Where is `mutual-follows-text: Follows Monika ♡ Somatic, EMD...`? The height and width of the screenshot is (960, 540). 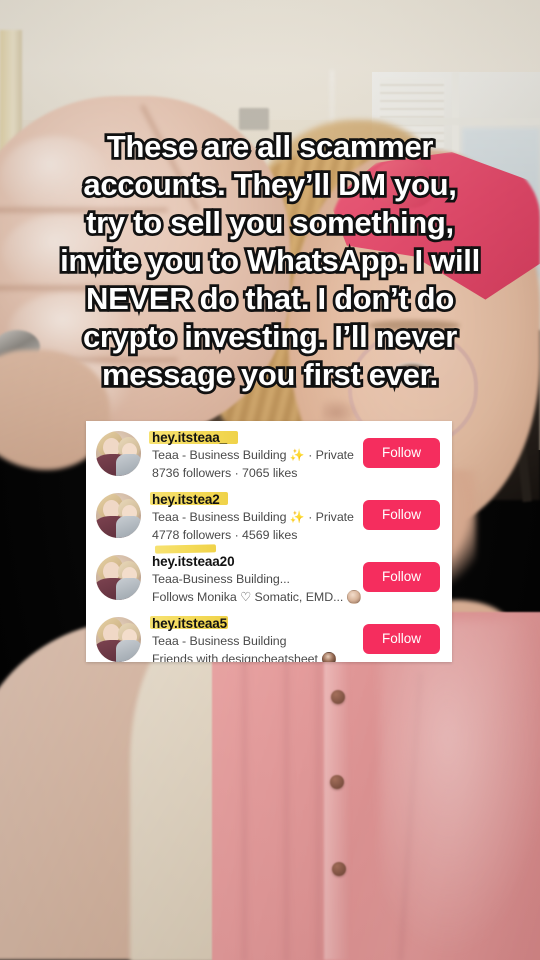 mutual-follows-text: Follows Monika ♡ Somatic, EMD... is located at coordinates (248, 596).